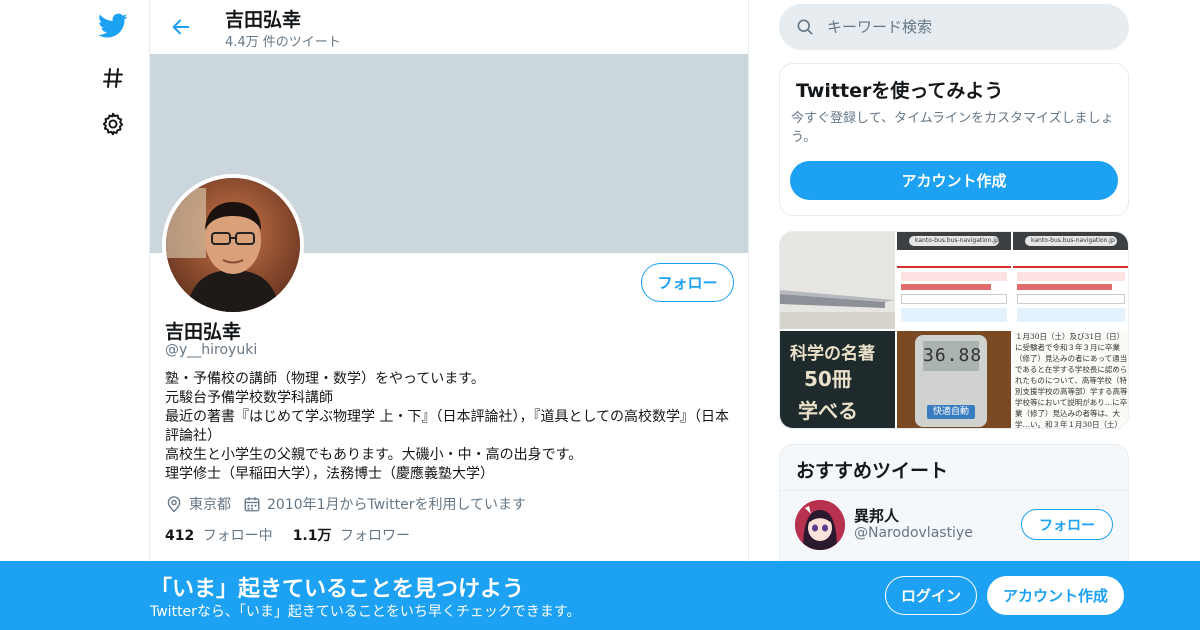  Describe the element at coordinates (900, 91) in the screenshot. I see `signup-card-title: Twitterを使ってみよう` at that location.